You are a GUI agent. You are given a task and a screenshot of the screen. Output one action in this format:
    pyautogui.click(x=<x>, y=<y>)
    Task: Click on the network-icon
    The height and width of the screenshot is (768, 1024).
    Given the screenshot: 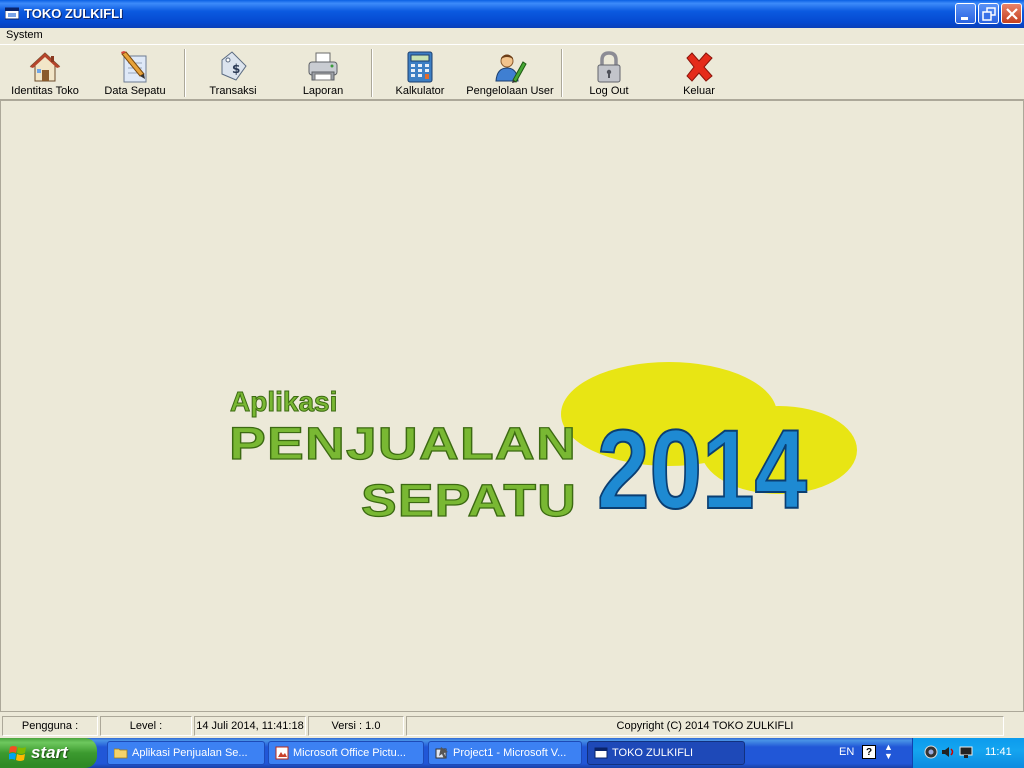 What is the action you would take?
    pyautogui.click(x=931, y=752)
    